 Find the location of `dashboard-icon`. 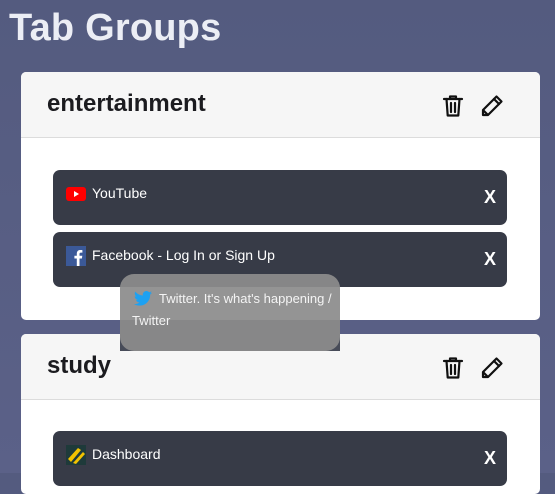

dashboard-icon is located at coordinates (76, 455).